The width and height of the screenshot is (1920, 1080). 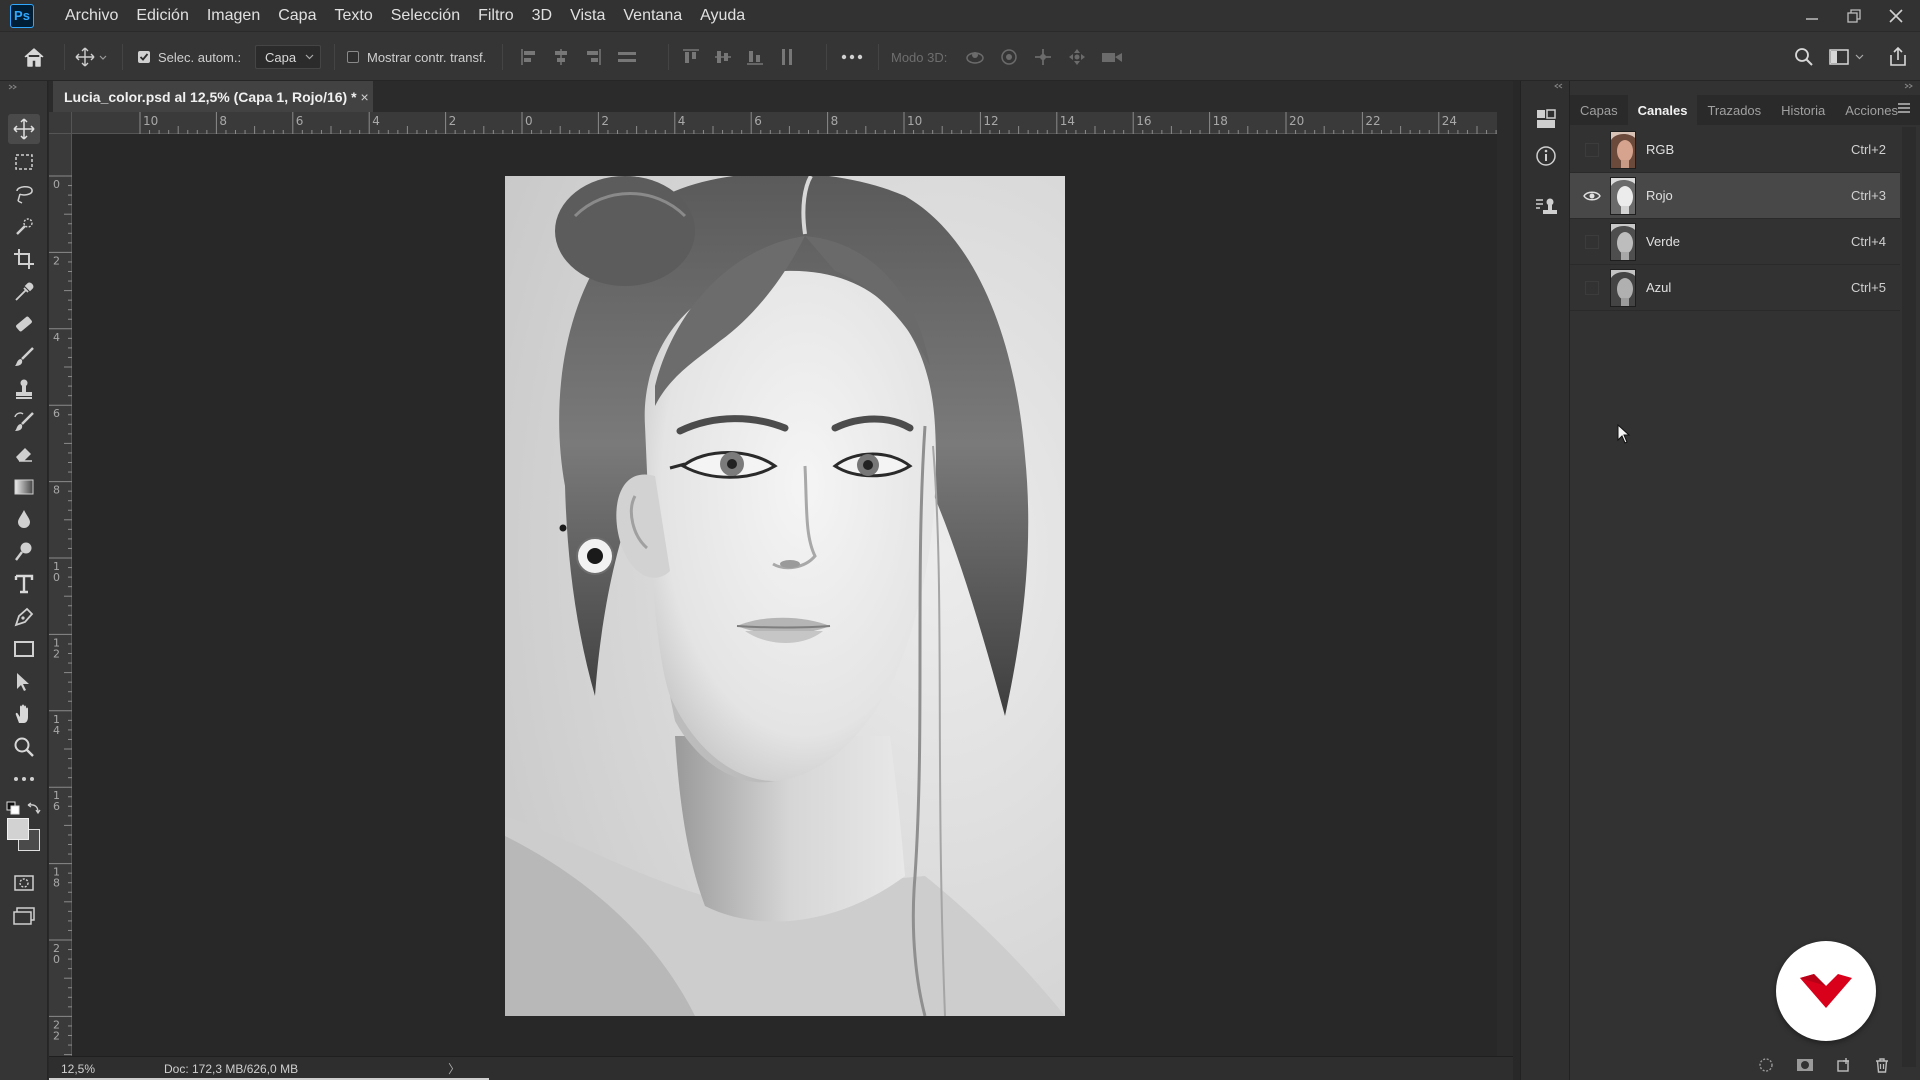 What do you see at coordinates (1854, 16) in the screenshot?
I see `restore-icon` at bounding box center [1854, 16].